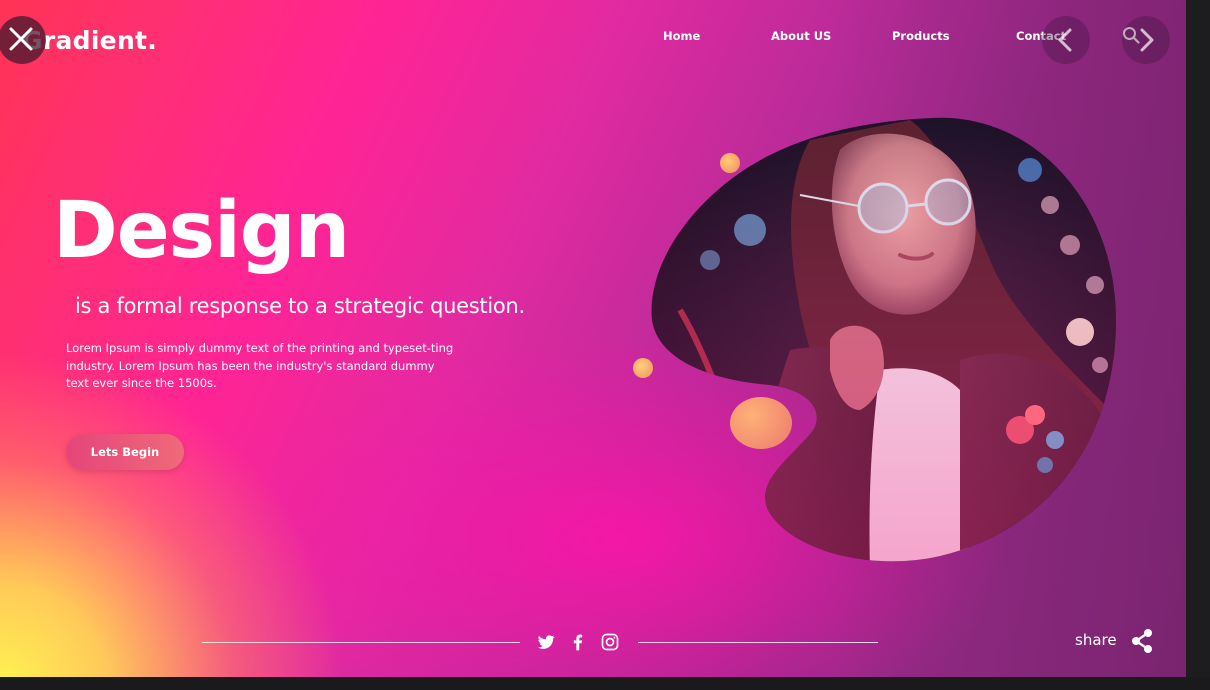 This screenshot has height=690, width=1210. Describe the element at coordinates (761, 423) in the screenshot. I see `decorative-blob` at that location.